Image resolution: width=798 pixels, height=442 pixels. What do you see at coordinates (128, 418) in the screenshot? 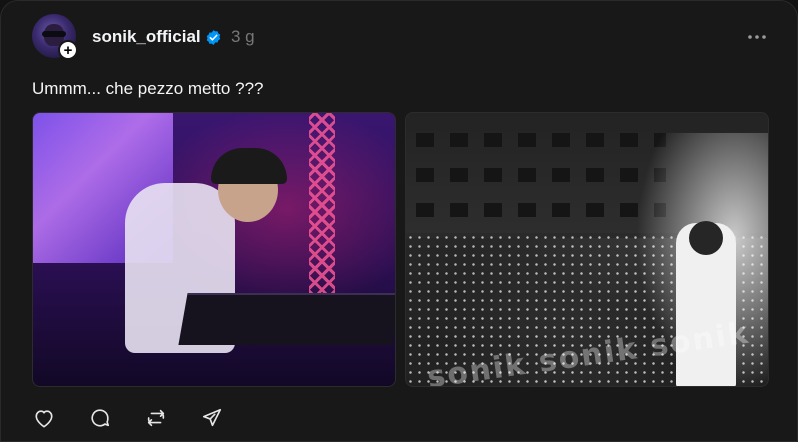
I see `post-actions` at bounding box center [128, 418].